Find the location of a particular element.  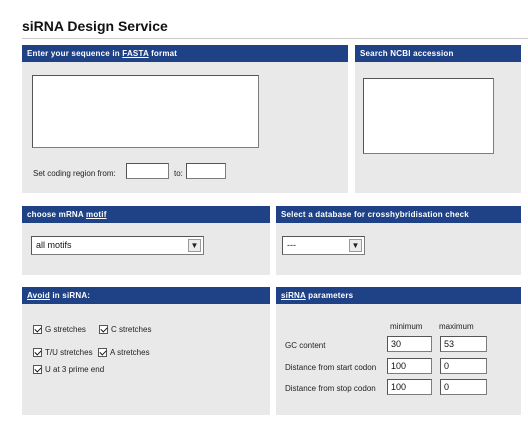

title-divider is located at coordinates (275, 38).